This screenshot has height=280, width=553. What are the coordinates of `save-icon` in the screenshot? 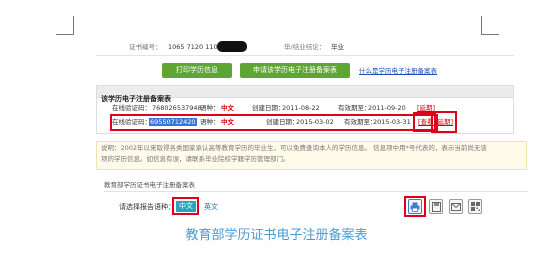 It's located at (436, 206).